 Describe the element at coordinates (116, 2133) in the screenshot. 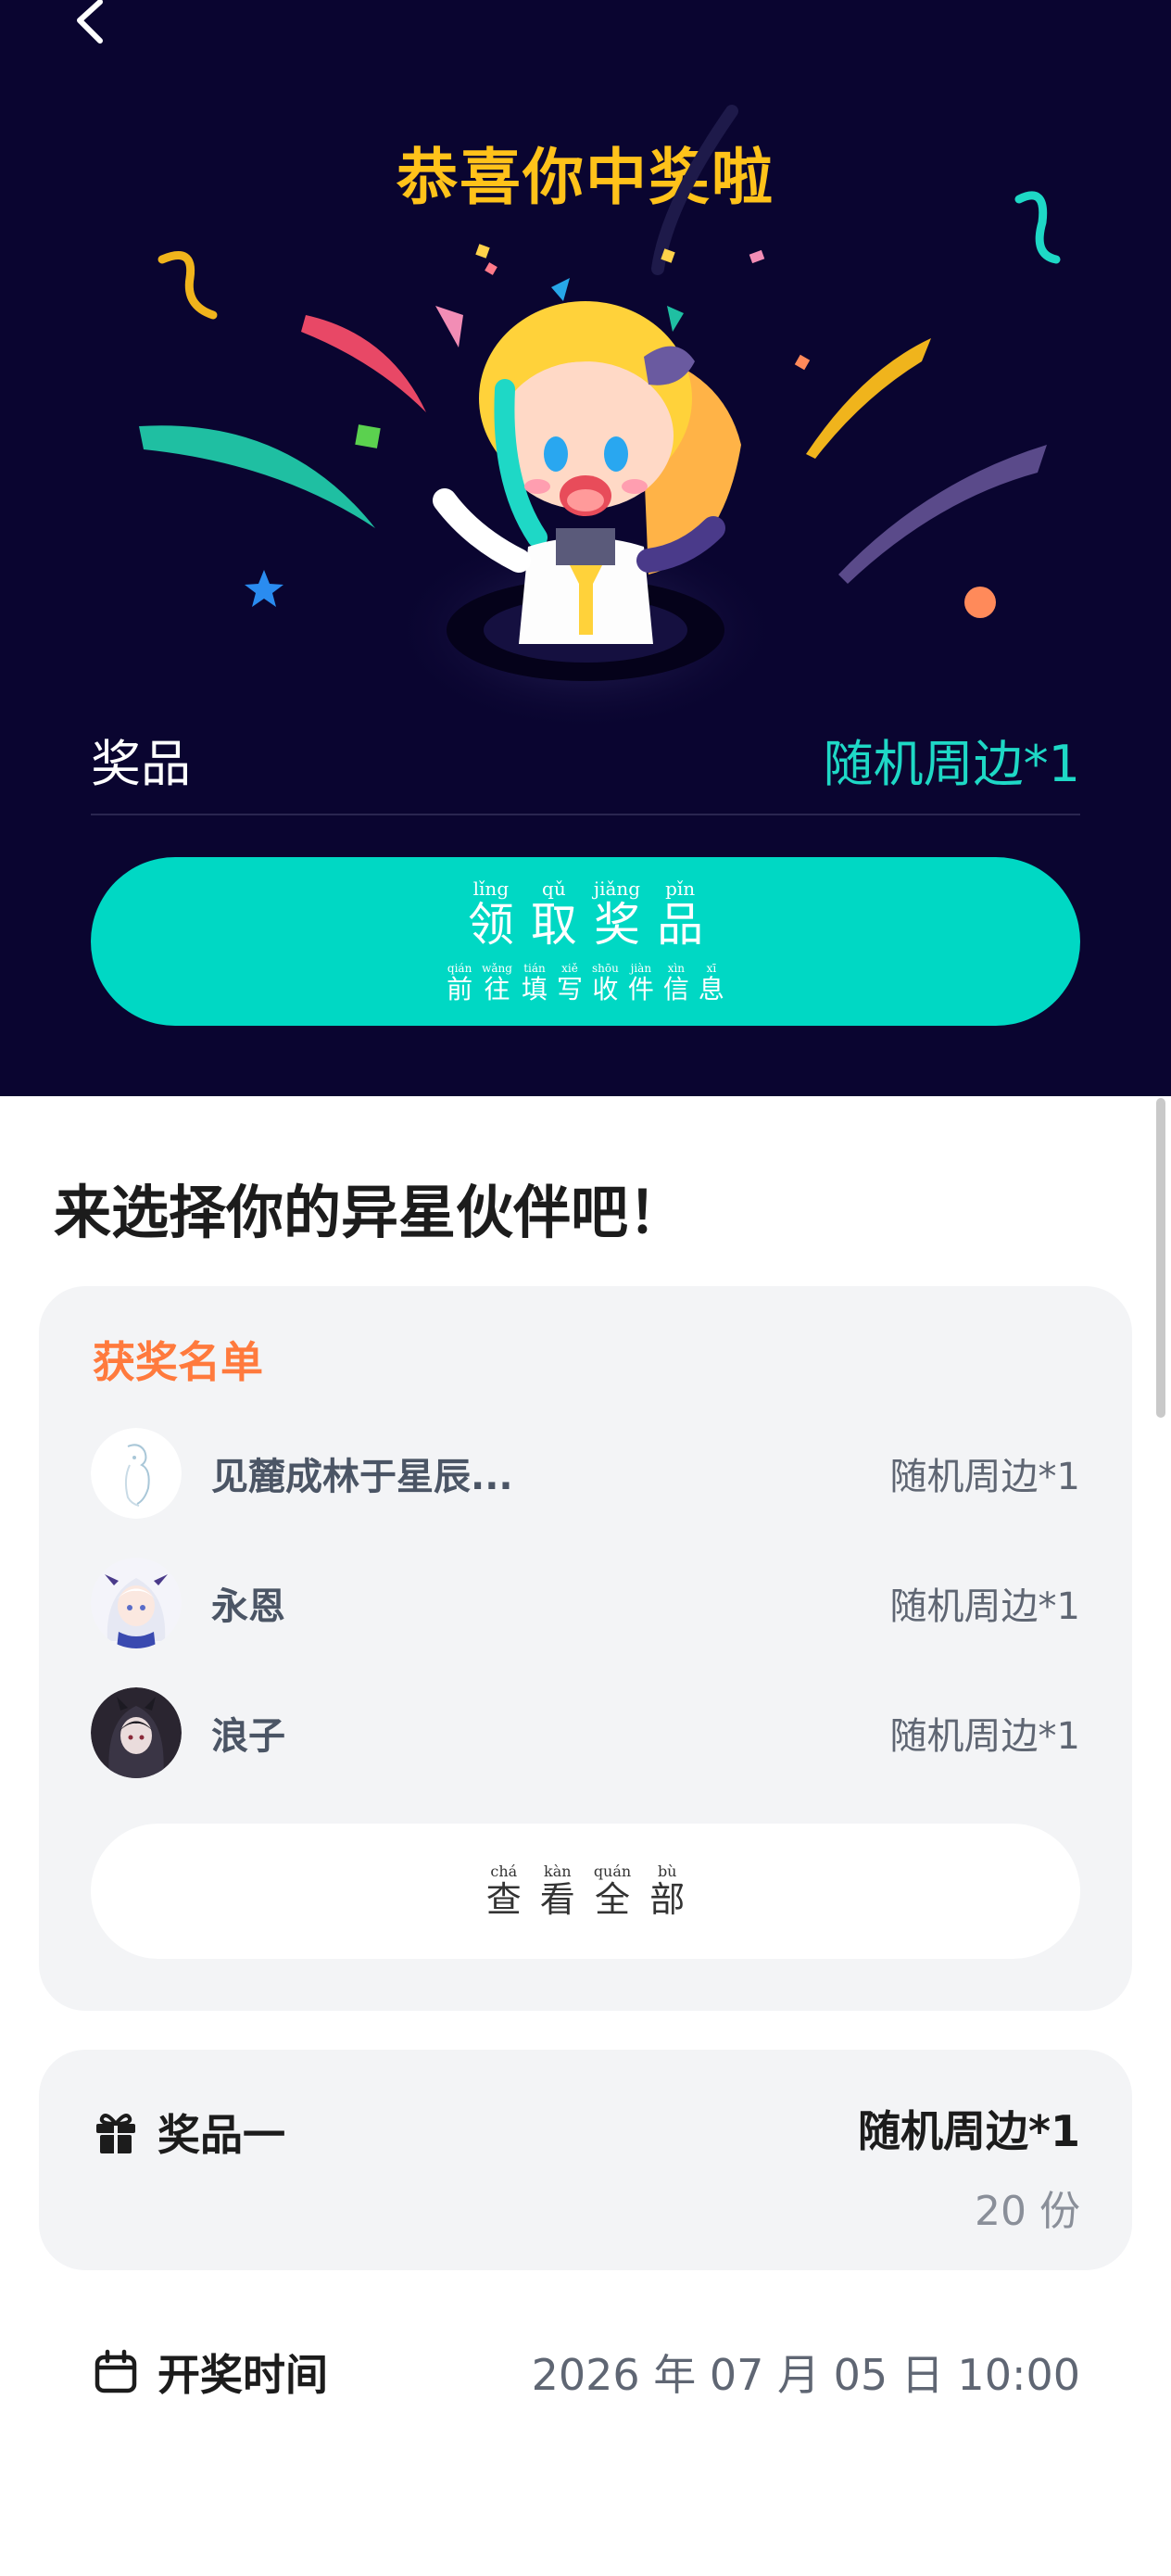

I see `gift-icon` at that location.